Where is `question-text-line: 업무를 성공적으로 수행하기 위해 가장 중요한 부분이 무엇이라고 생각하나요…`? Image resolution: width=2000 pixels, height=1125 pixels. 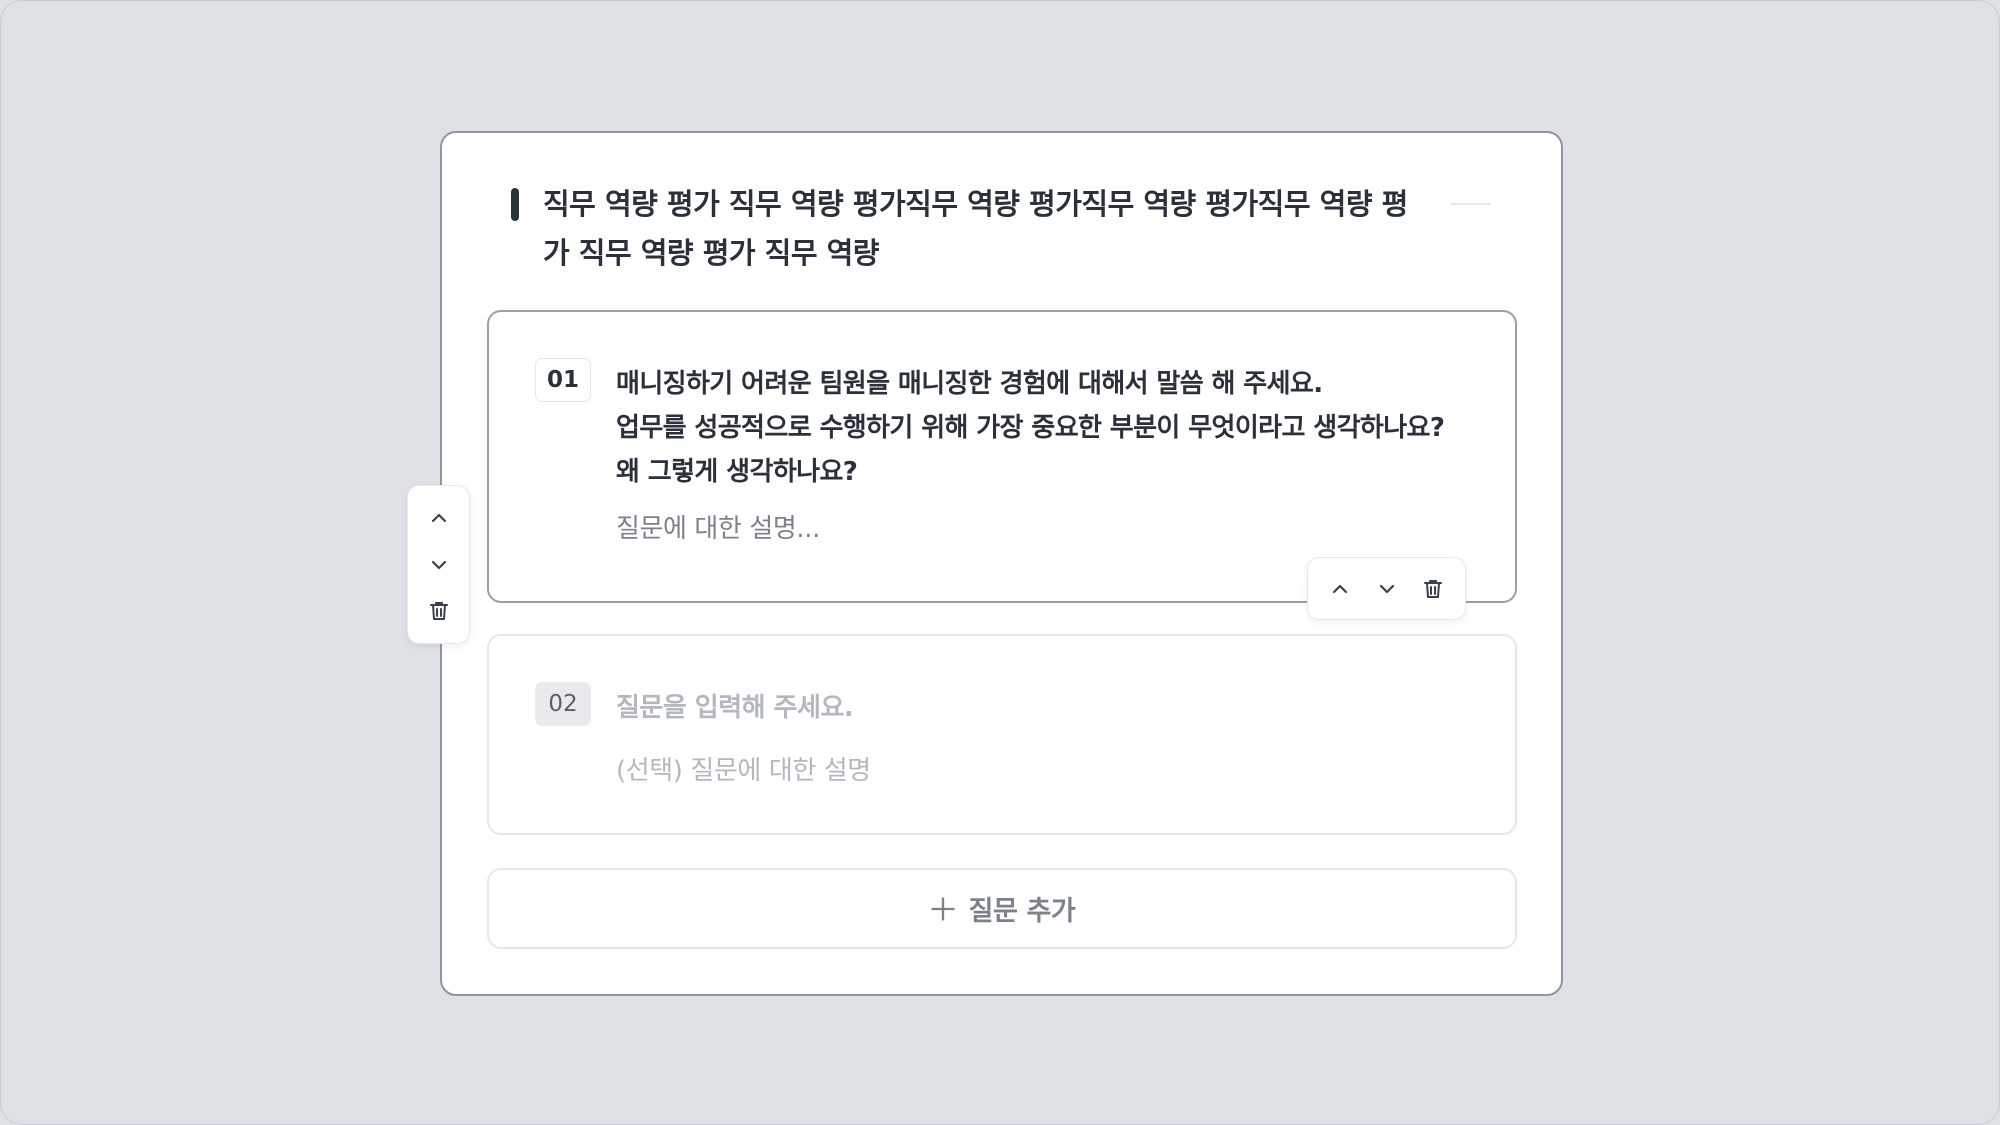
question-text-line: 업무를 성공적으로 수행하기 위해 가장 중요한 부분이 무엇이라고 생각하나요… is located at coordinates (1030, 428).